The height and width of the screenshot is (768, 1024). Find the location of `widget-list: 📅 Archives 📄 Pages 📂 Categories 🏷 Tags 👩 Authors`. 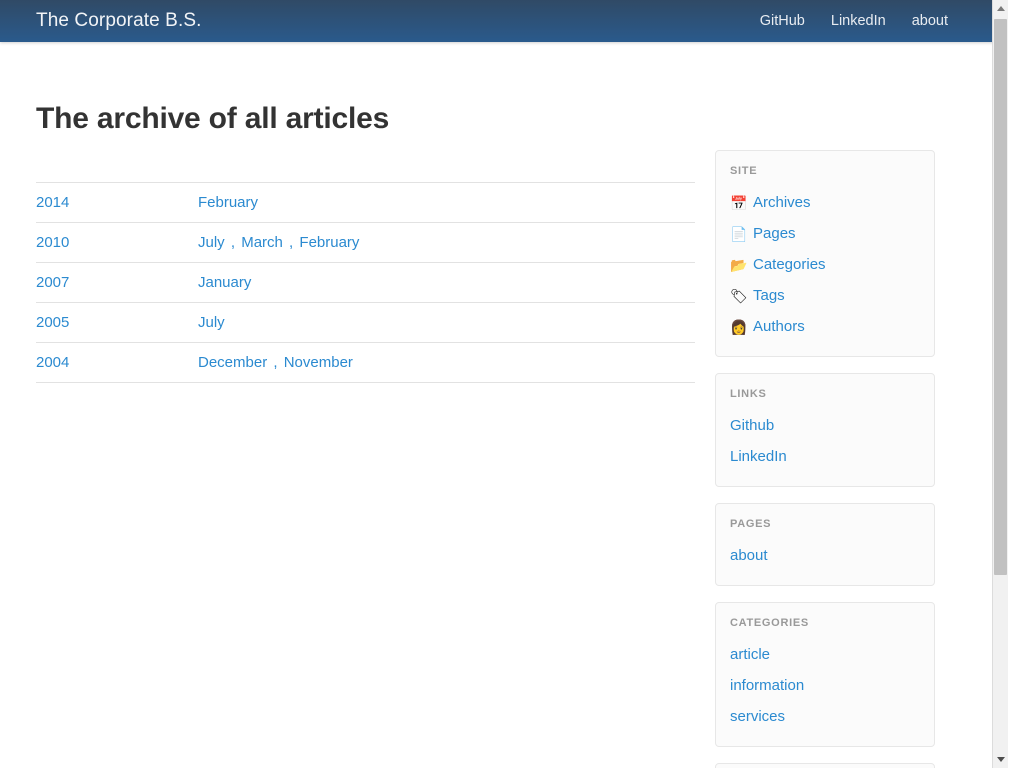

widget-list: 📅 Archives 📄 Pages 📂 Categories 🏷 Tags 👩 Authors is located at coordinates (825, 264).